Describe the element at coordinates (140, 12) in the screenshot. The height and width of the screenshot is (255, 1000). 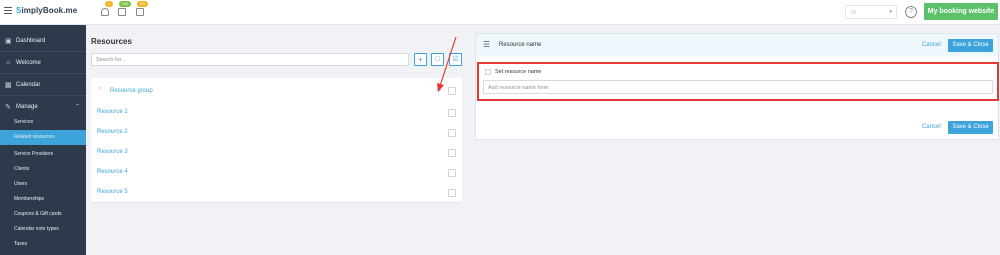
I see `calendar-icon` at that location.